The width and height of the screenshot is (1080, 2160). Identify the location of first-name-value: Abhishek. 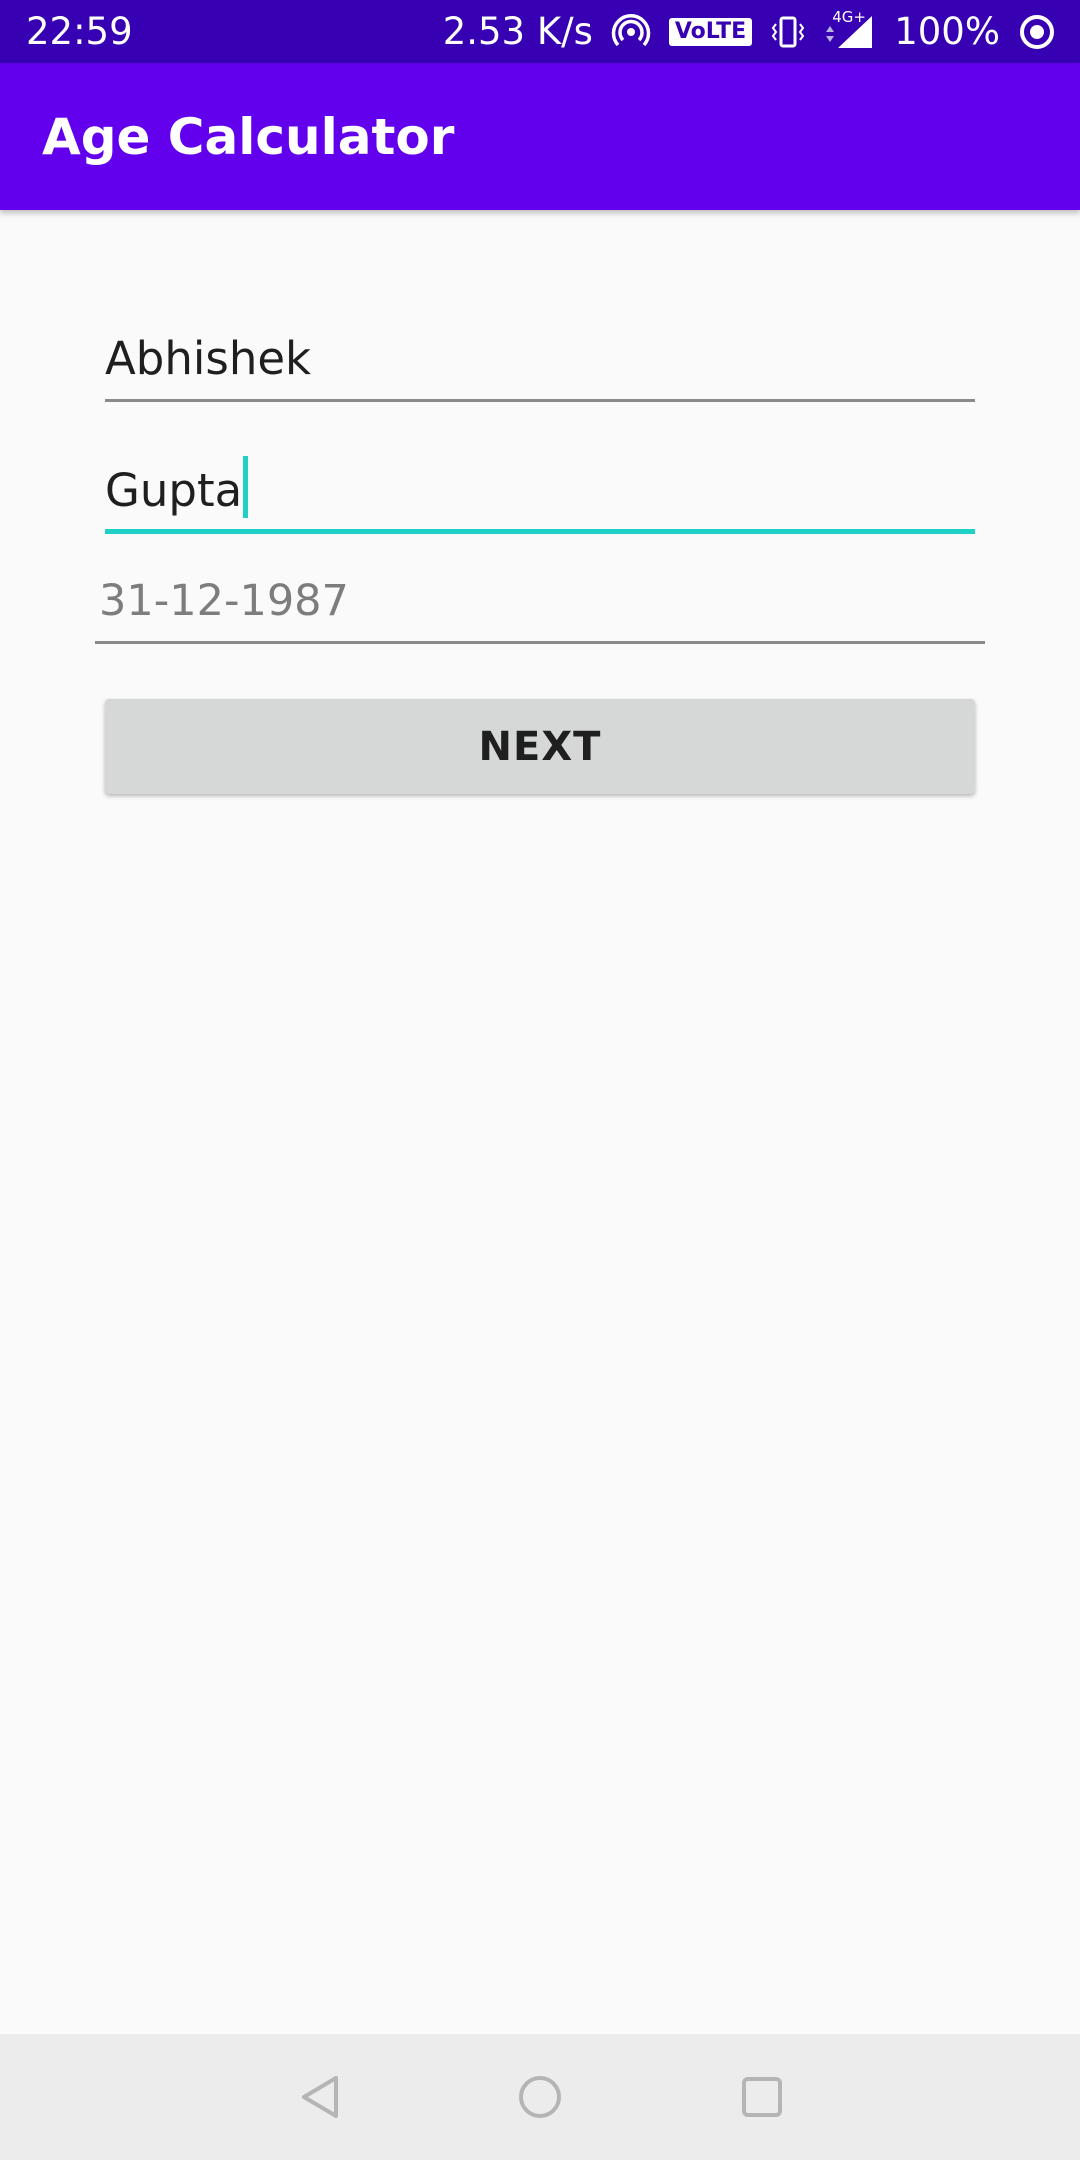
(208, 358).